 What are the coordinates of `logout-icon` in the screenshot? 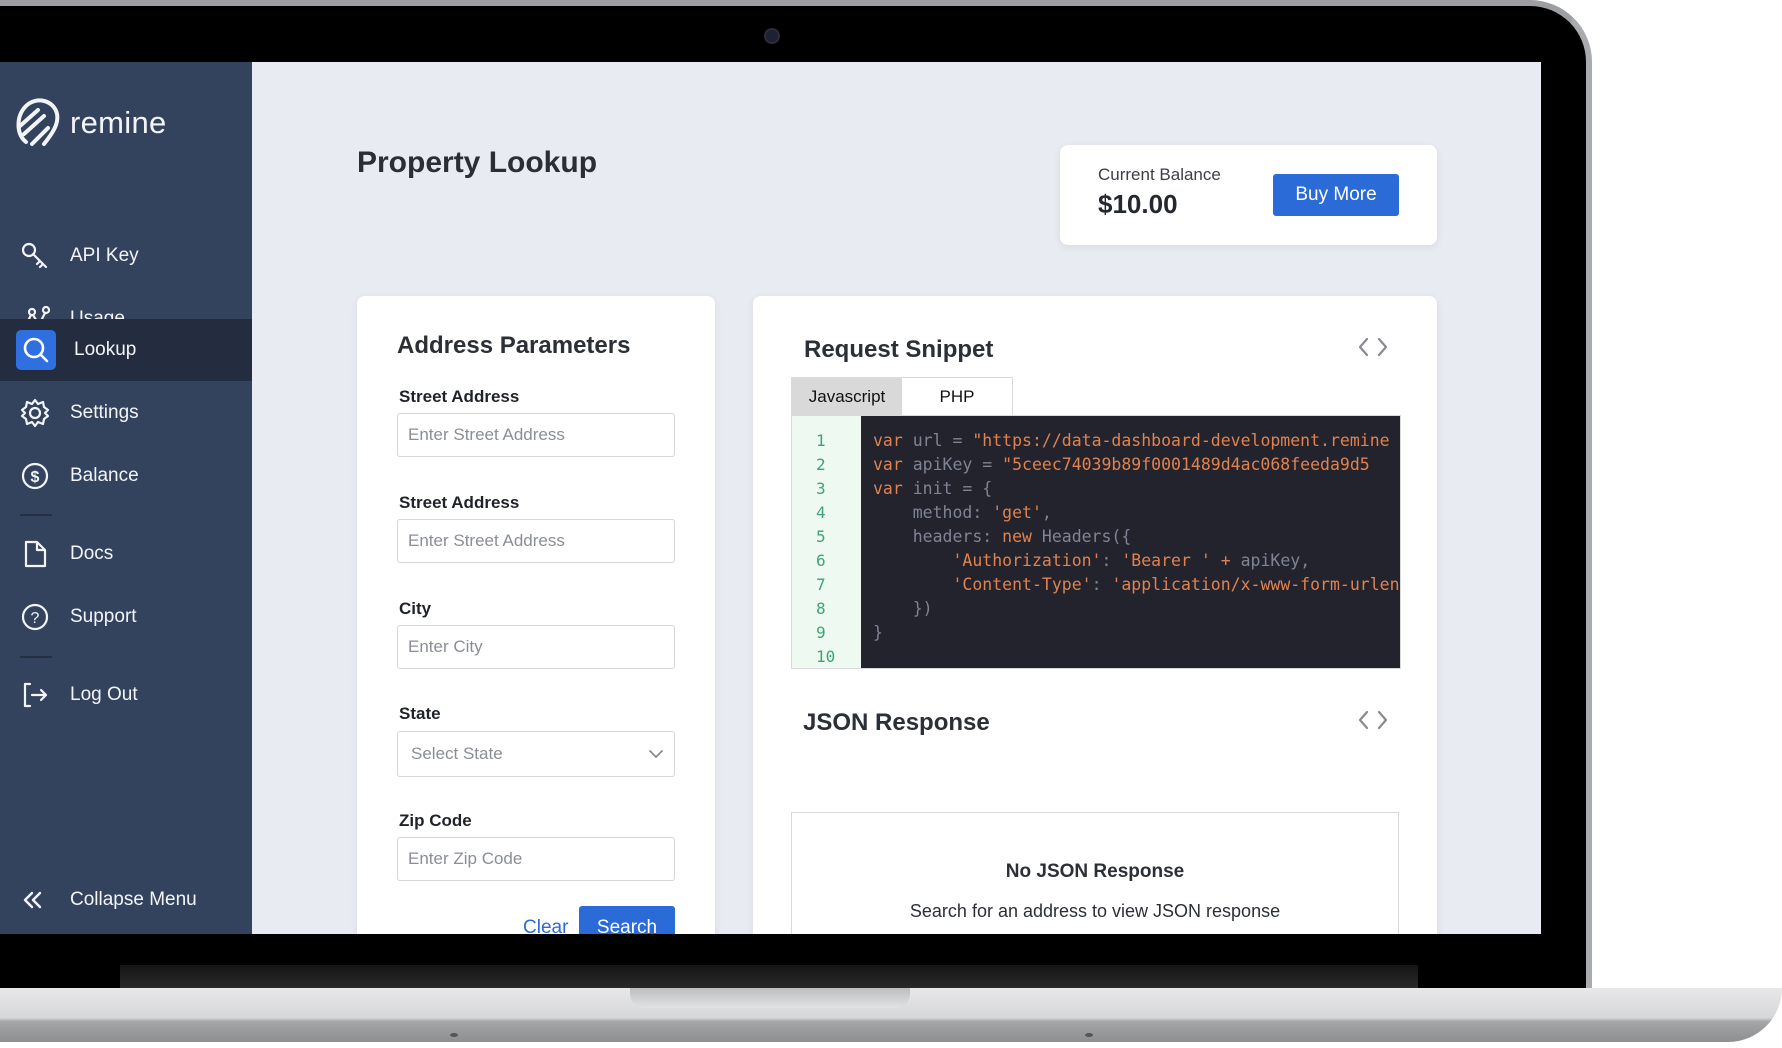 It's located at (35, 695).